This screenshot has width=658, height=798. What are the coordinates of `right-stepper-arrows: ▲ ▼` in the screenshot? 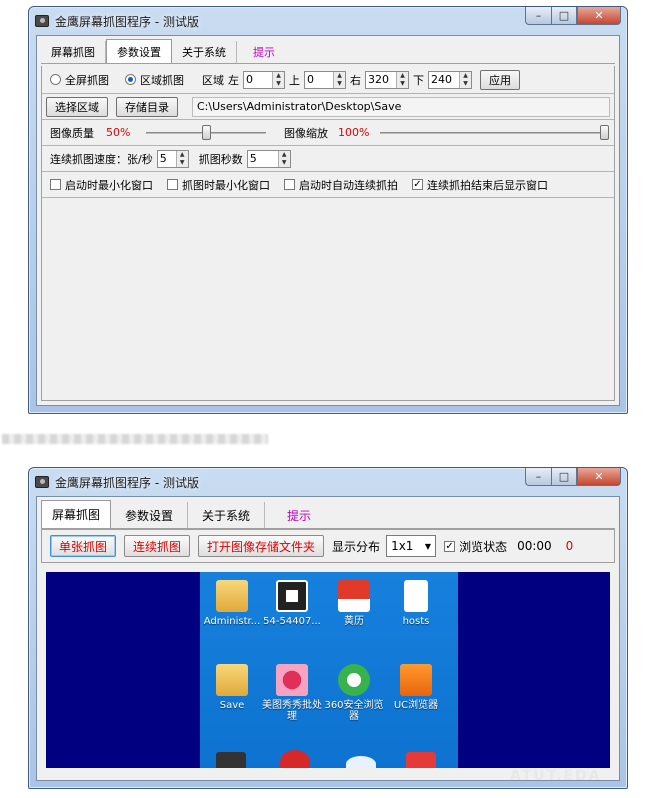 It's located at (402, 79).